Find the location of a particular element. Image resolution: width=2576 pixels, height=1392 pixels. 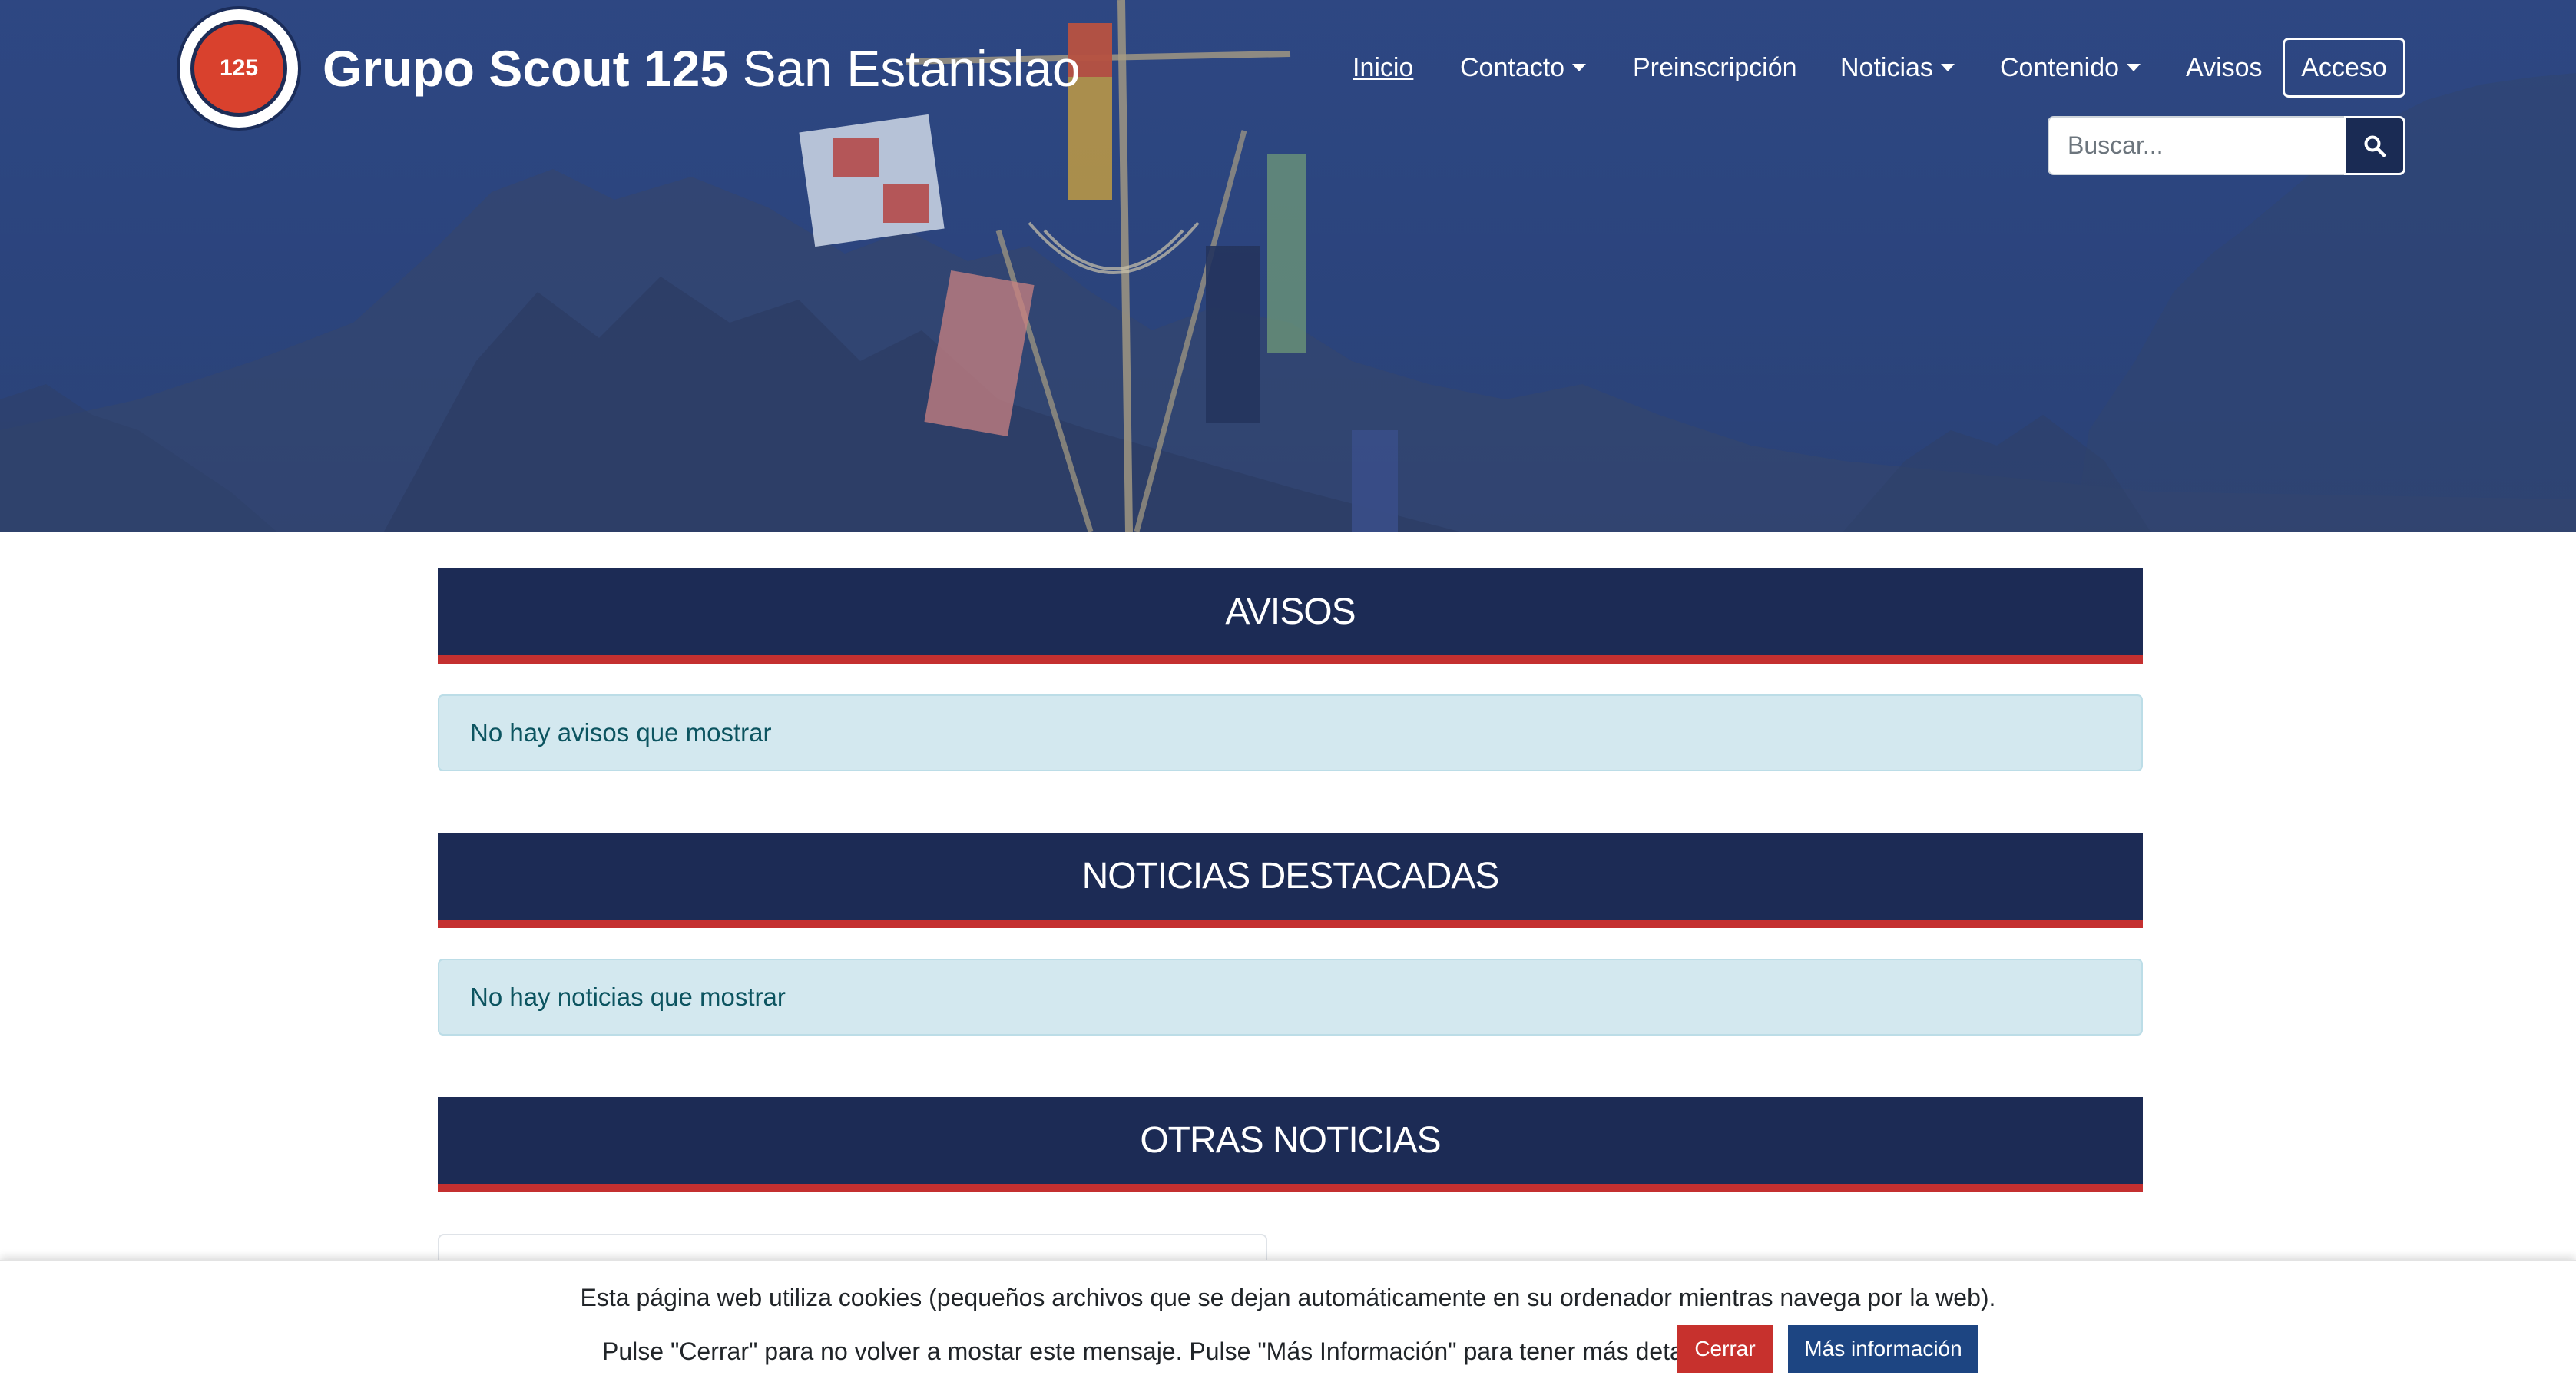

logo-number: 125 is located at coordinates (239, 68).